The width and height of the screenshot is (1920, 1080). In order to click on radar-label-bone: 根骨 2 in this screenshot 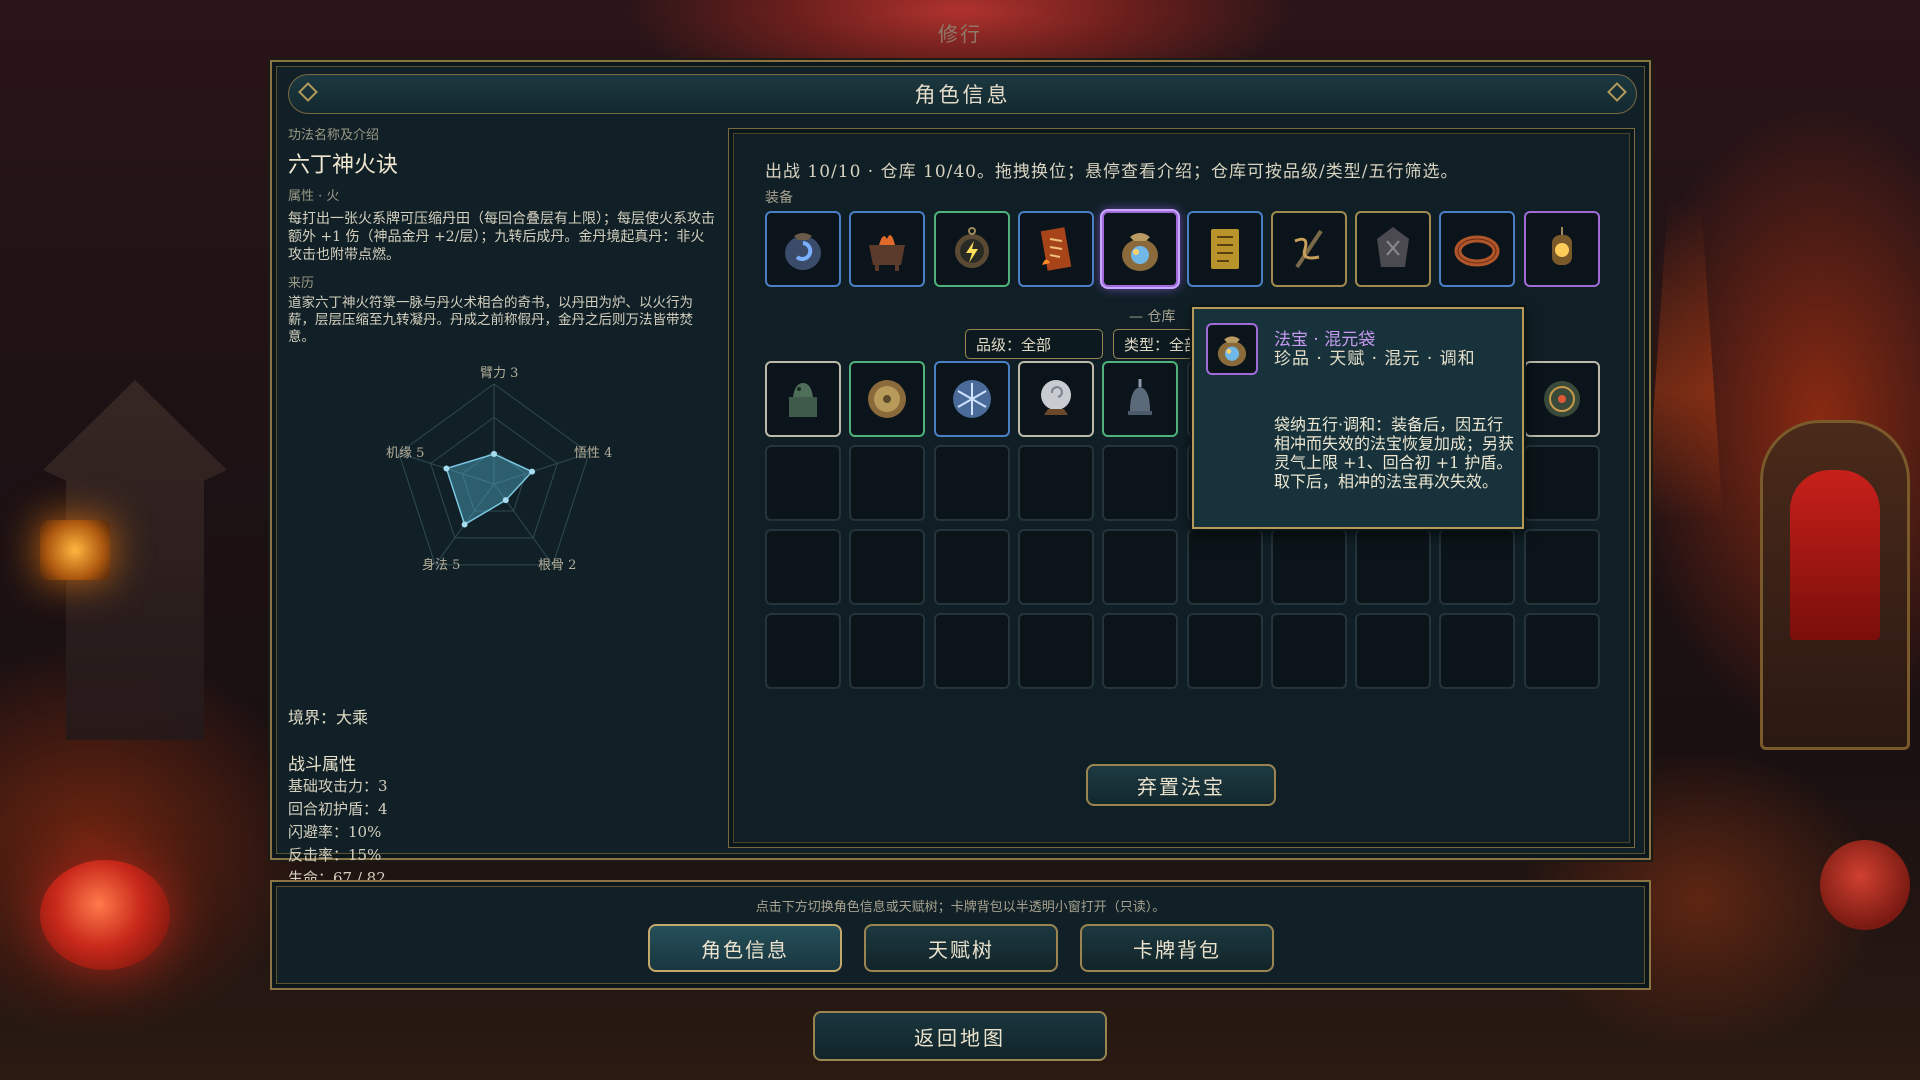, I will do `click(557, 565)`.